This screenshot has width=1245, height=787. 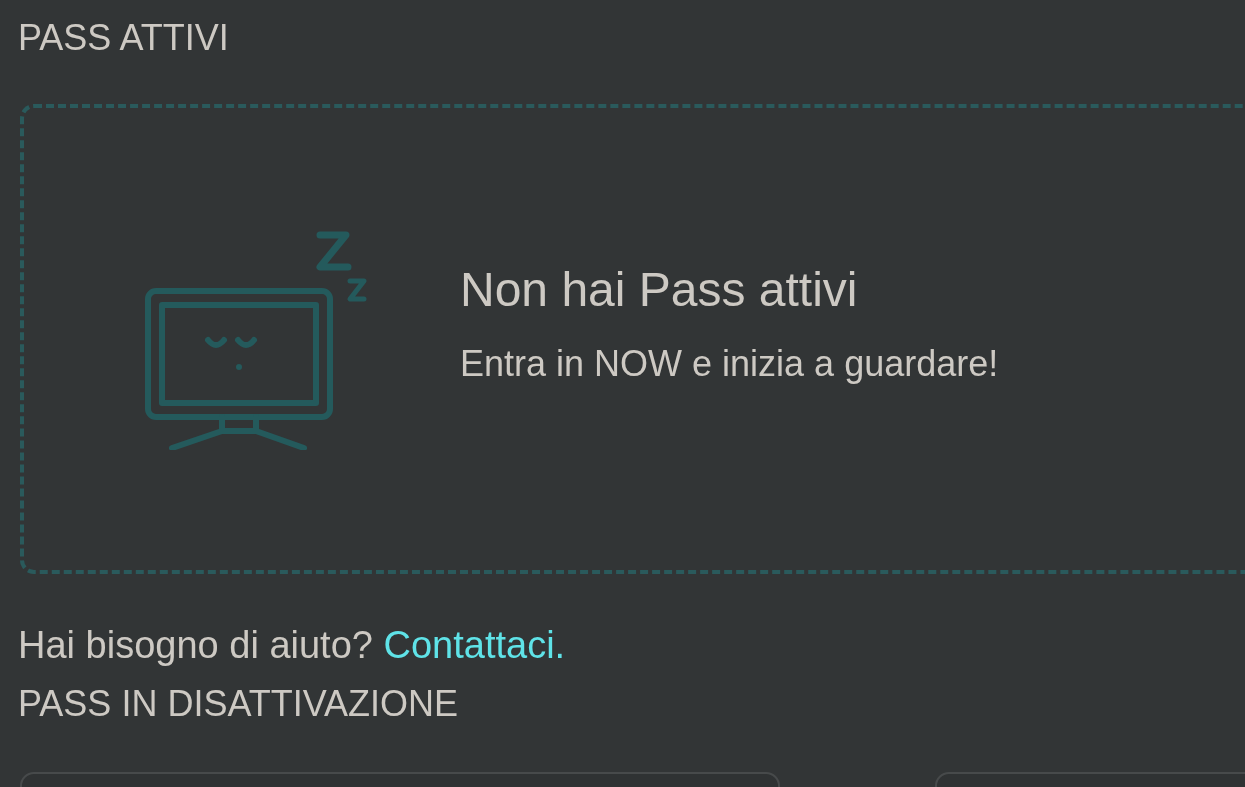 What do you see at coordinates (292, 645) in the screenshot?
I see `help-text: Hai bisogno di aiuto? Contattaci.` at bounding box center [292, 645].